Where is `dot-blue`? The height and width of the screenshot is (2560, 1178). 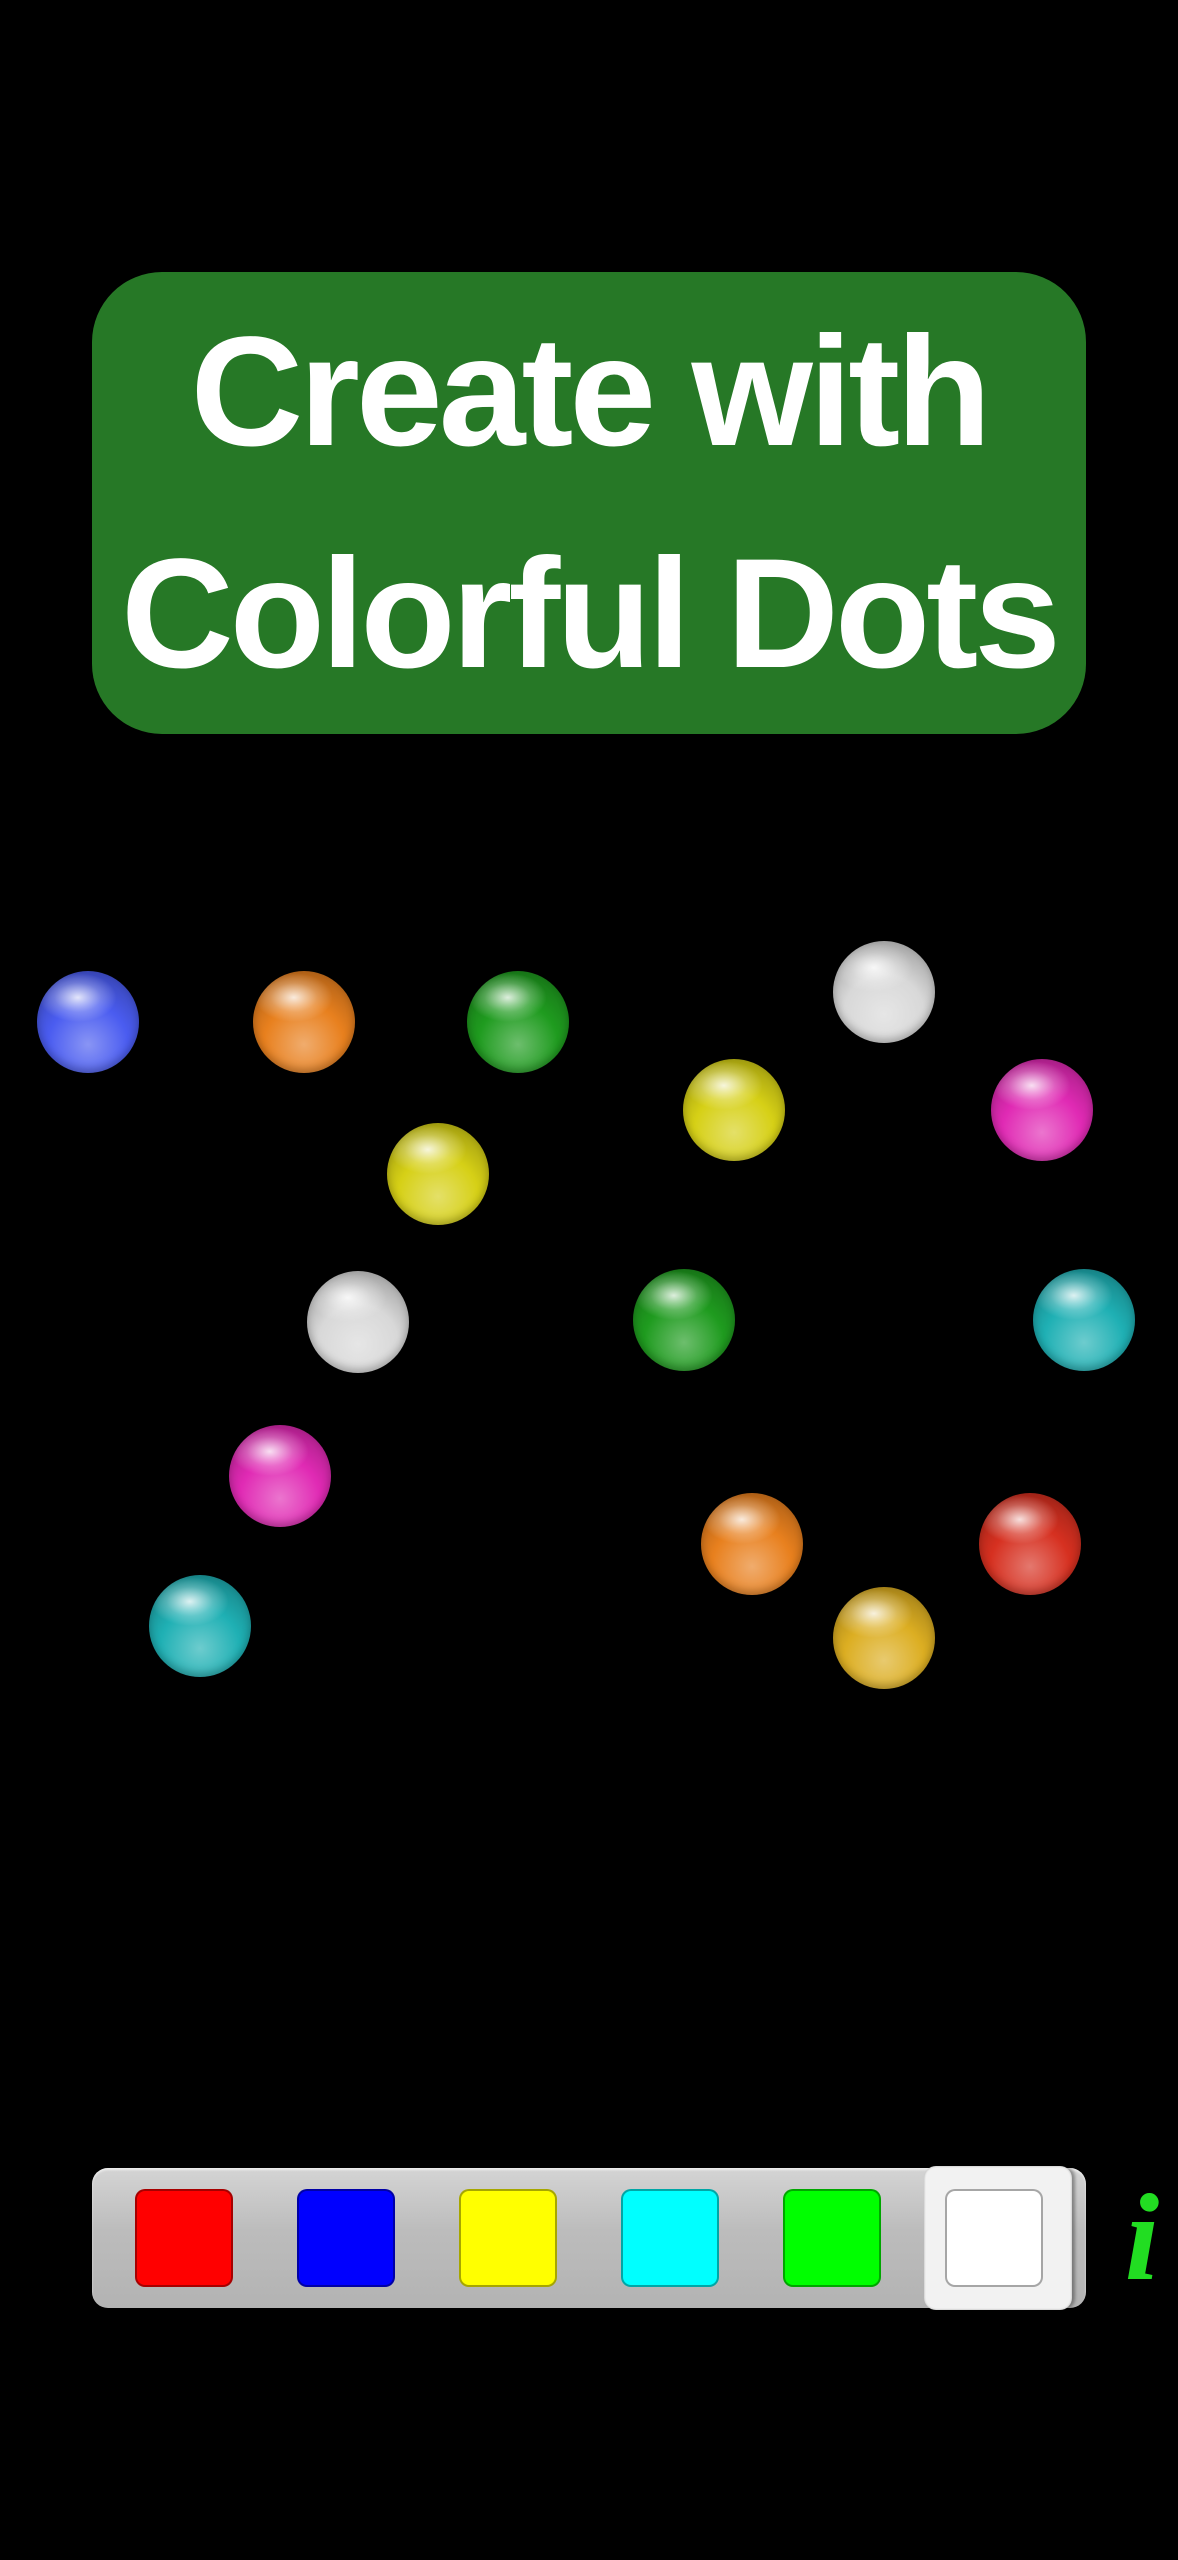 dot-blue is located at coordinates (88, 1022).